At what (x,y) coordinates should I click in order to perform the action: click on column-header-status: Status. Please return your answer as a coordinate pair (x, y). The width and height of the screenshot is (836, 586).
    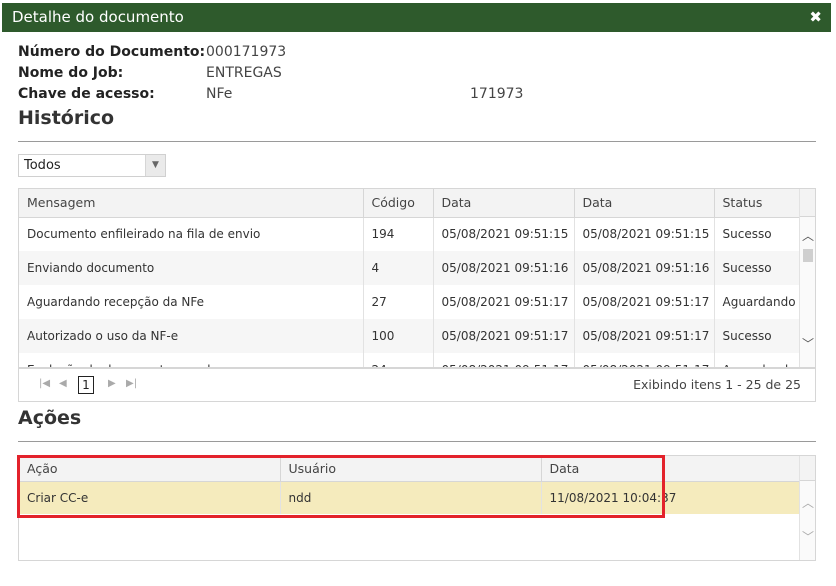
    Looking at the image, I should click on (758, 203).